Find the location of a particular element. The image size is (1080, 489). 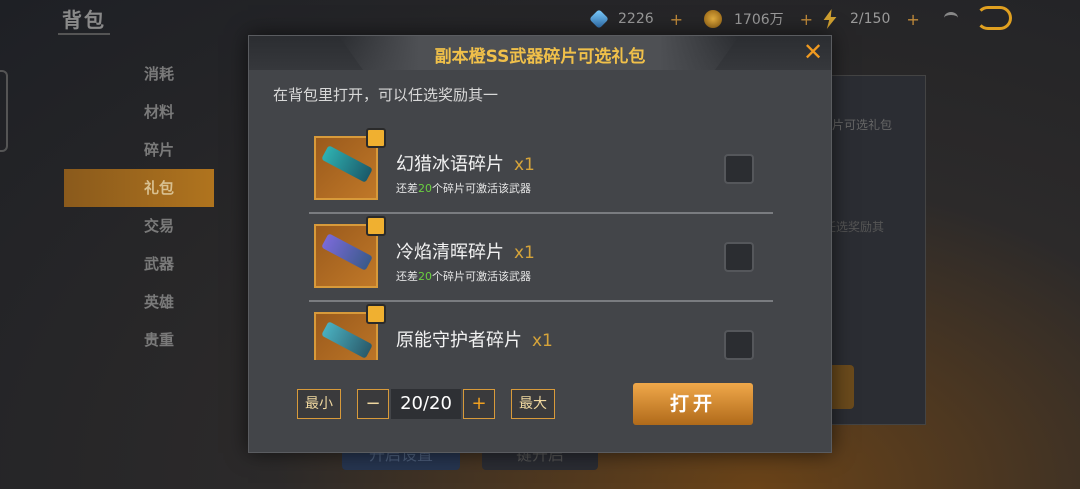

sidebar-item-consumables: 消耗 is located at coordinates (139, 74).